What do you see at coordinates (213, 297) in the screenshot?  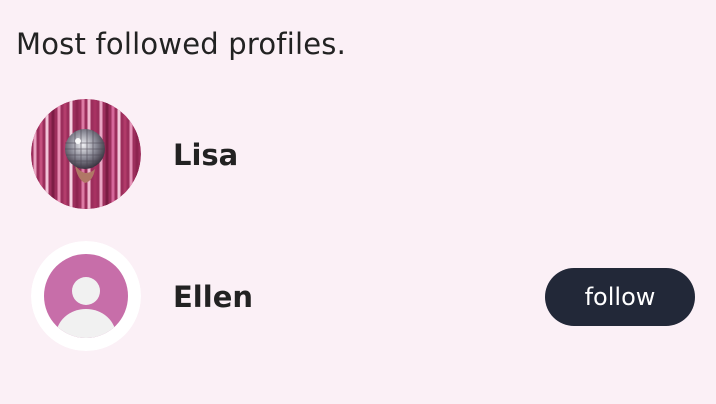 I see `profile-name: Ellen` at bounding box center [213, 297].